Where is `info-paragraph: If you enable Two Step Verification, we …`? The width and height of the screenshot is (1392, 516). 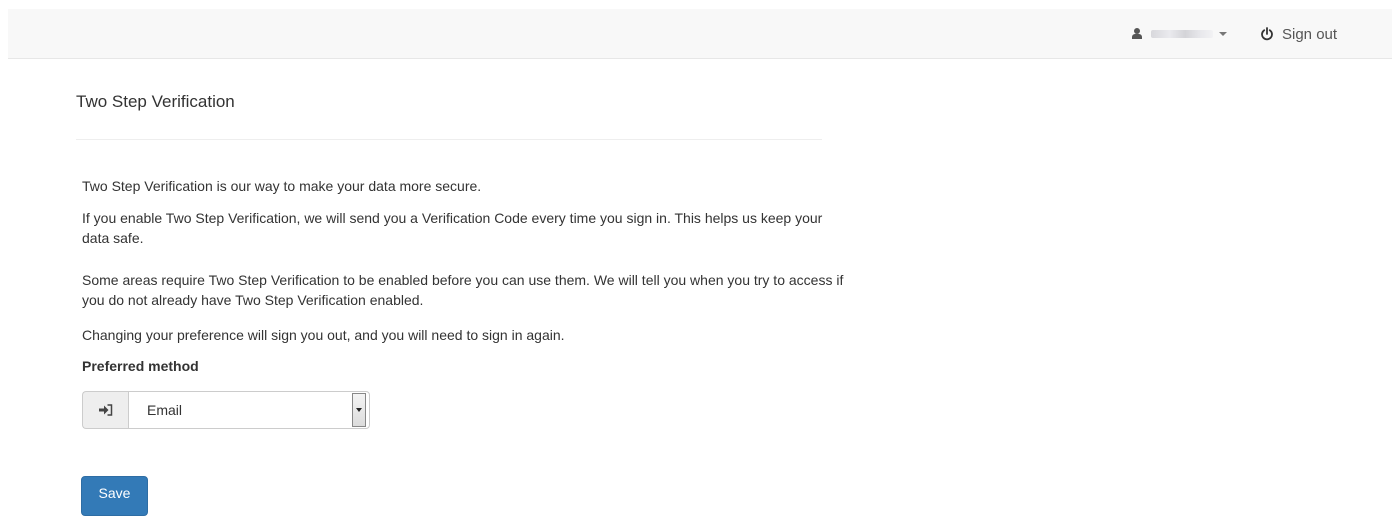 info-paragraph: If you enable Two Step Verification, we … is located at coordinates (452, 228).